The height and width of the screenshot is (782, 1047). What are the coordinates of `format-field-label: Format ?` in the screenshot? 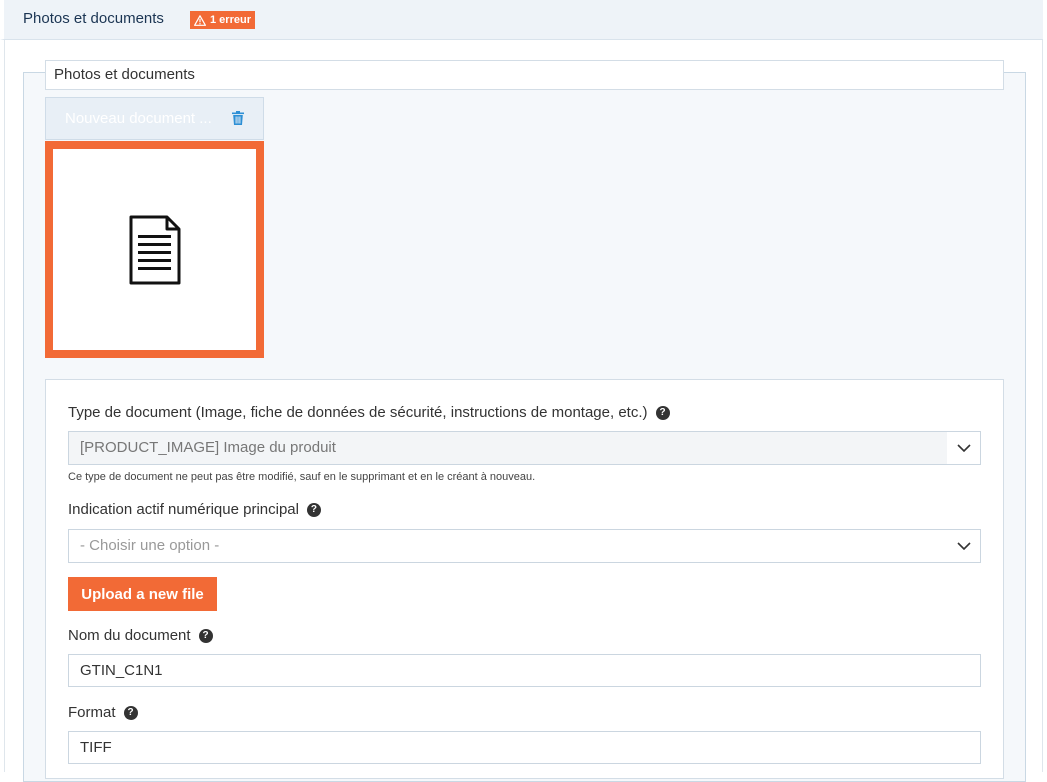 It's located at (103, 712).